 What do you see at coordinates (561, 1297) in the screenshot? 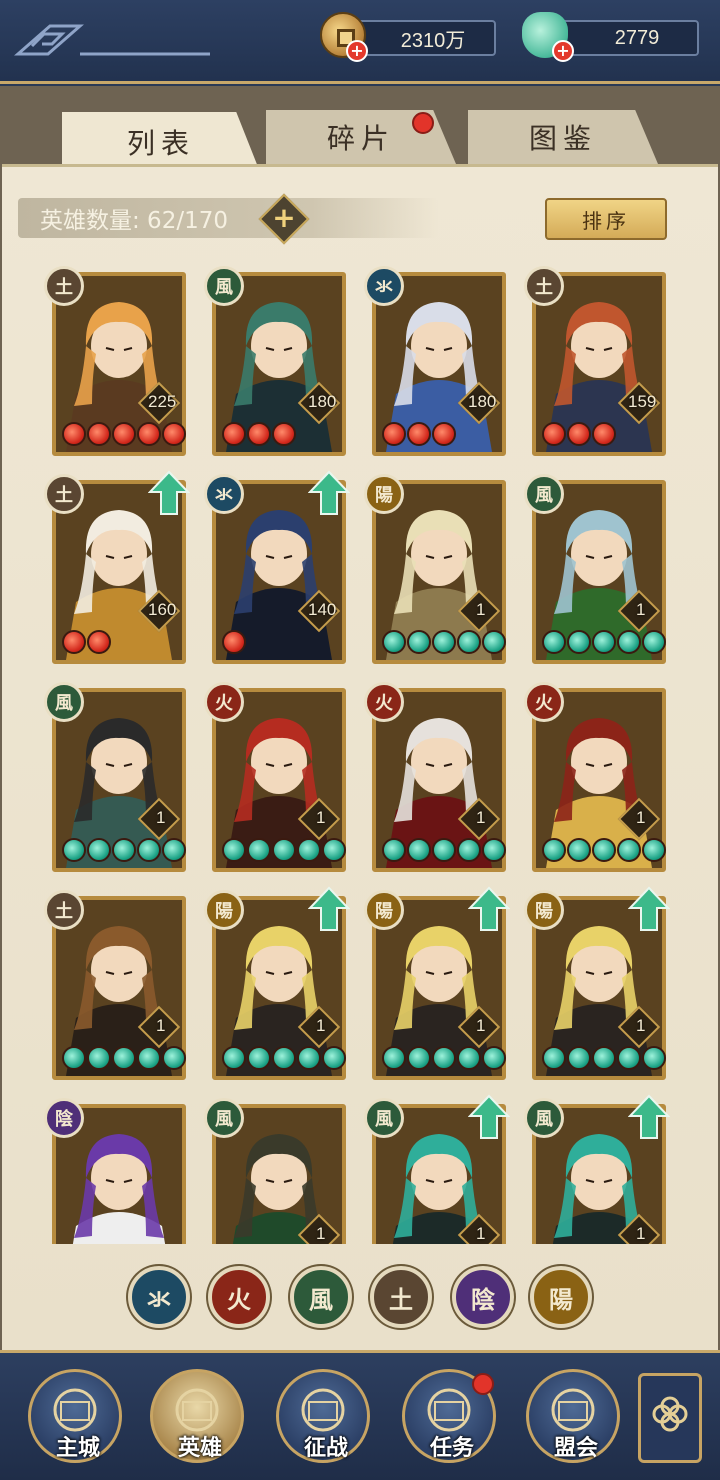
I see `filter-yang-button: 陽` at bounding box center [561, 1297].